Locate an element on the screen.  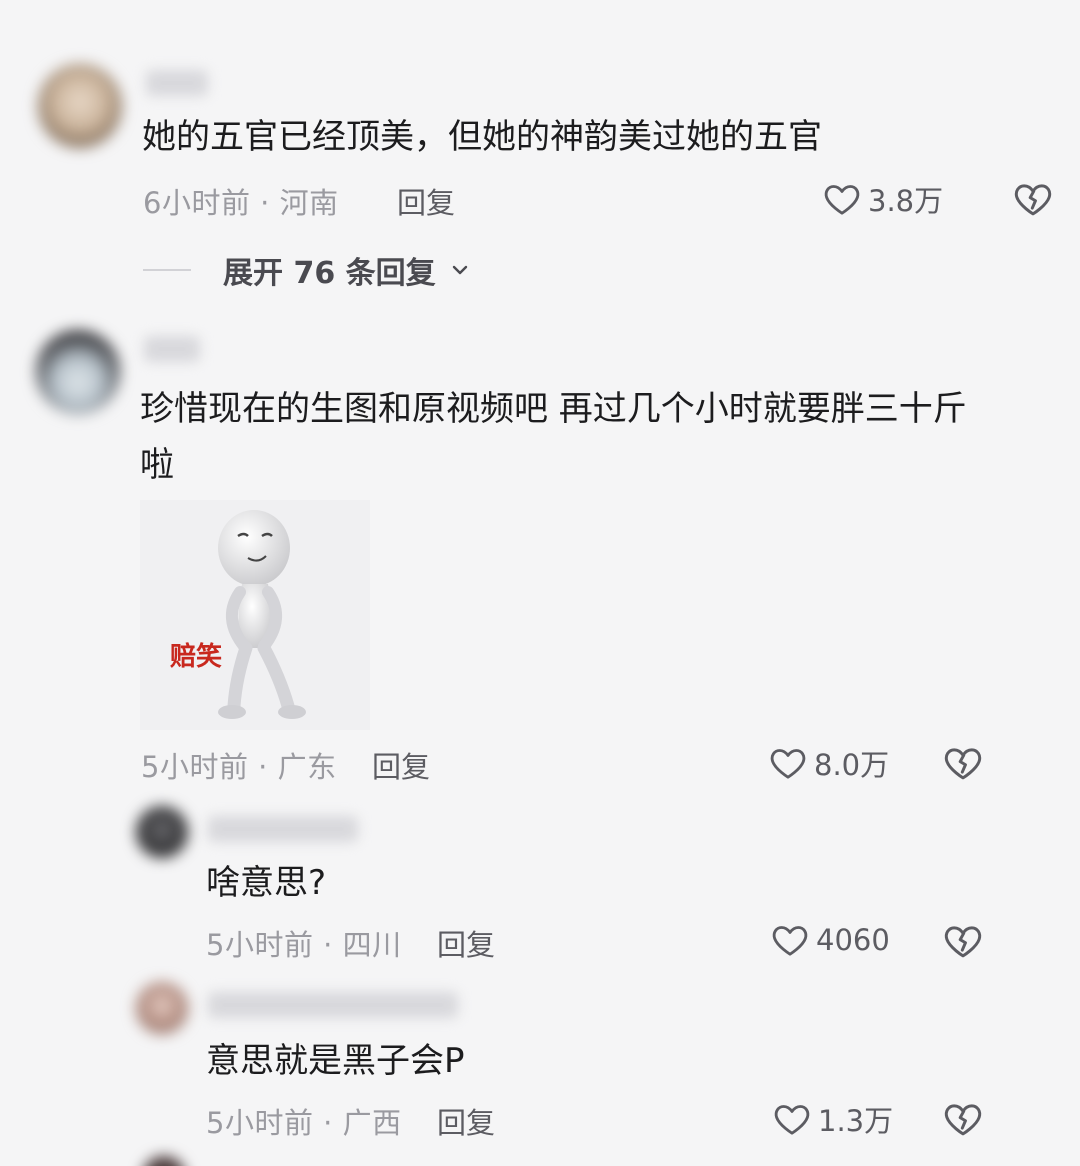
divider is located at coordinates (167, 270).